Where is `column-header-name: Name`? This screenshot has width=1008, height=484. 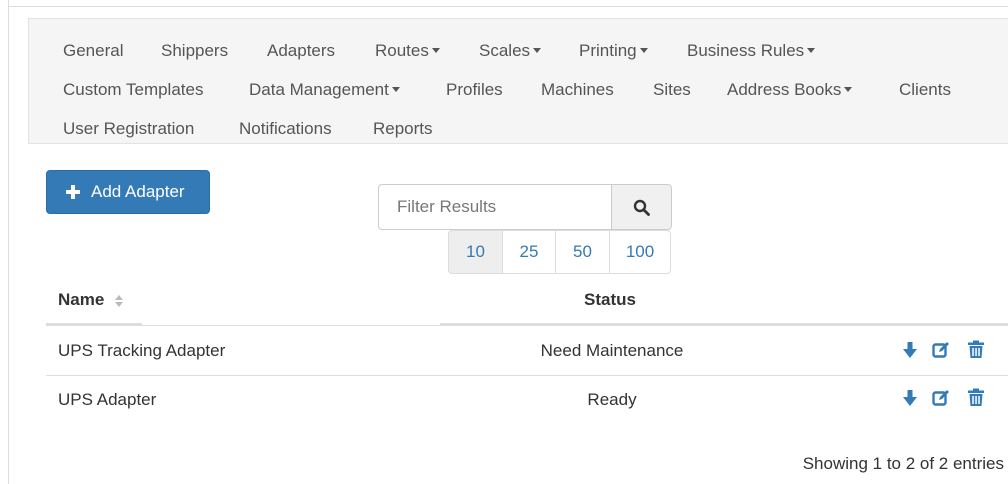 column-header-name: Name is located at coordinates (91, 300).